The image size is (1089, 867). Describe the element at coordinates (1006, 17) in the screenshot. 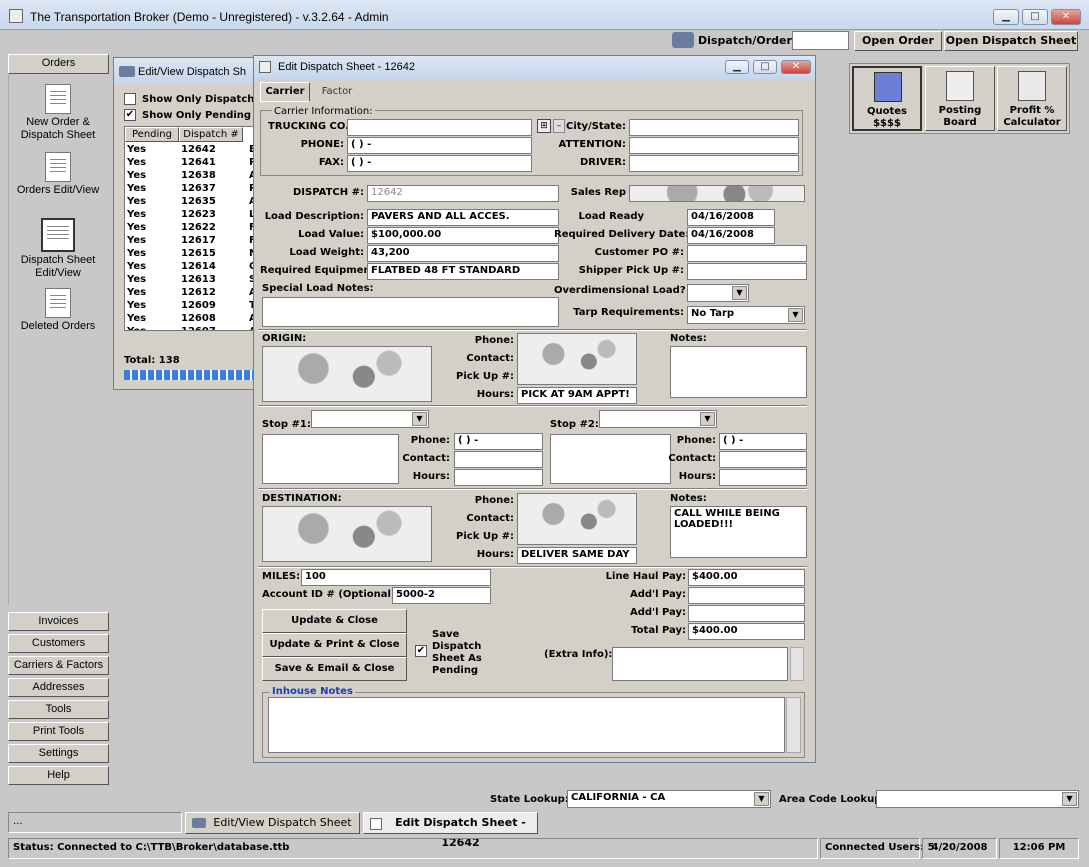

I see `minimize-button: ▁` at that location.